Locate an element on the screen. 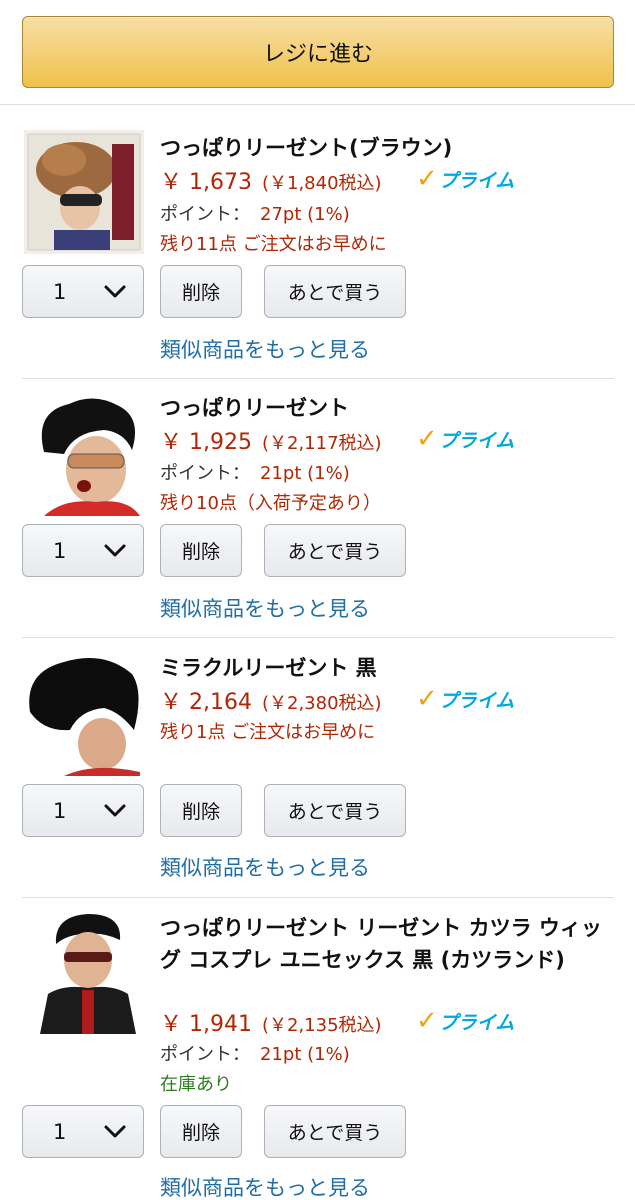 The height and width of the screenshot is (1200, 635). price-line: ￥ 1,941 (￥2,135税込) is located at coordinates (271, 1021).